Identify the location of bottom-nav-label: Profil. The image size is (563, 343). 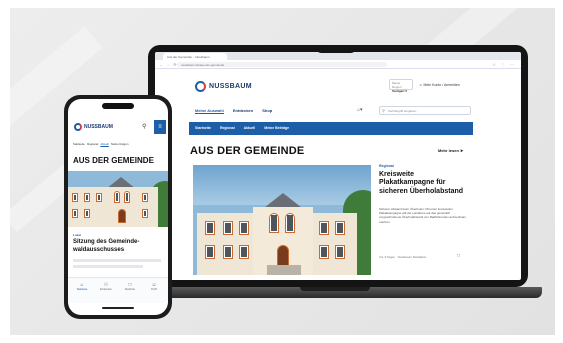
(154, 289).